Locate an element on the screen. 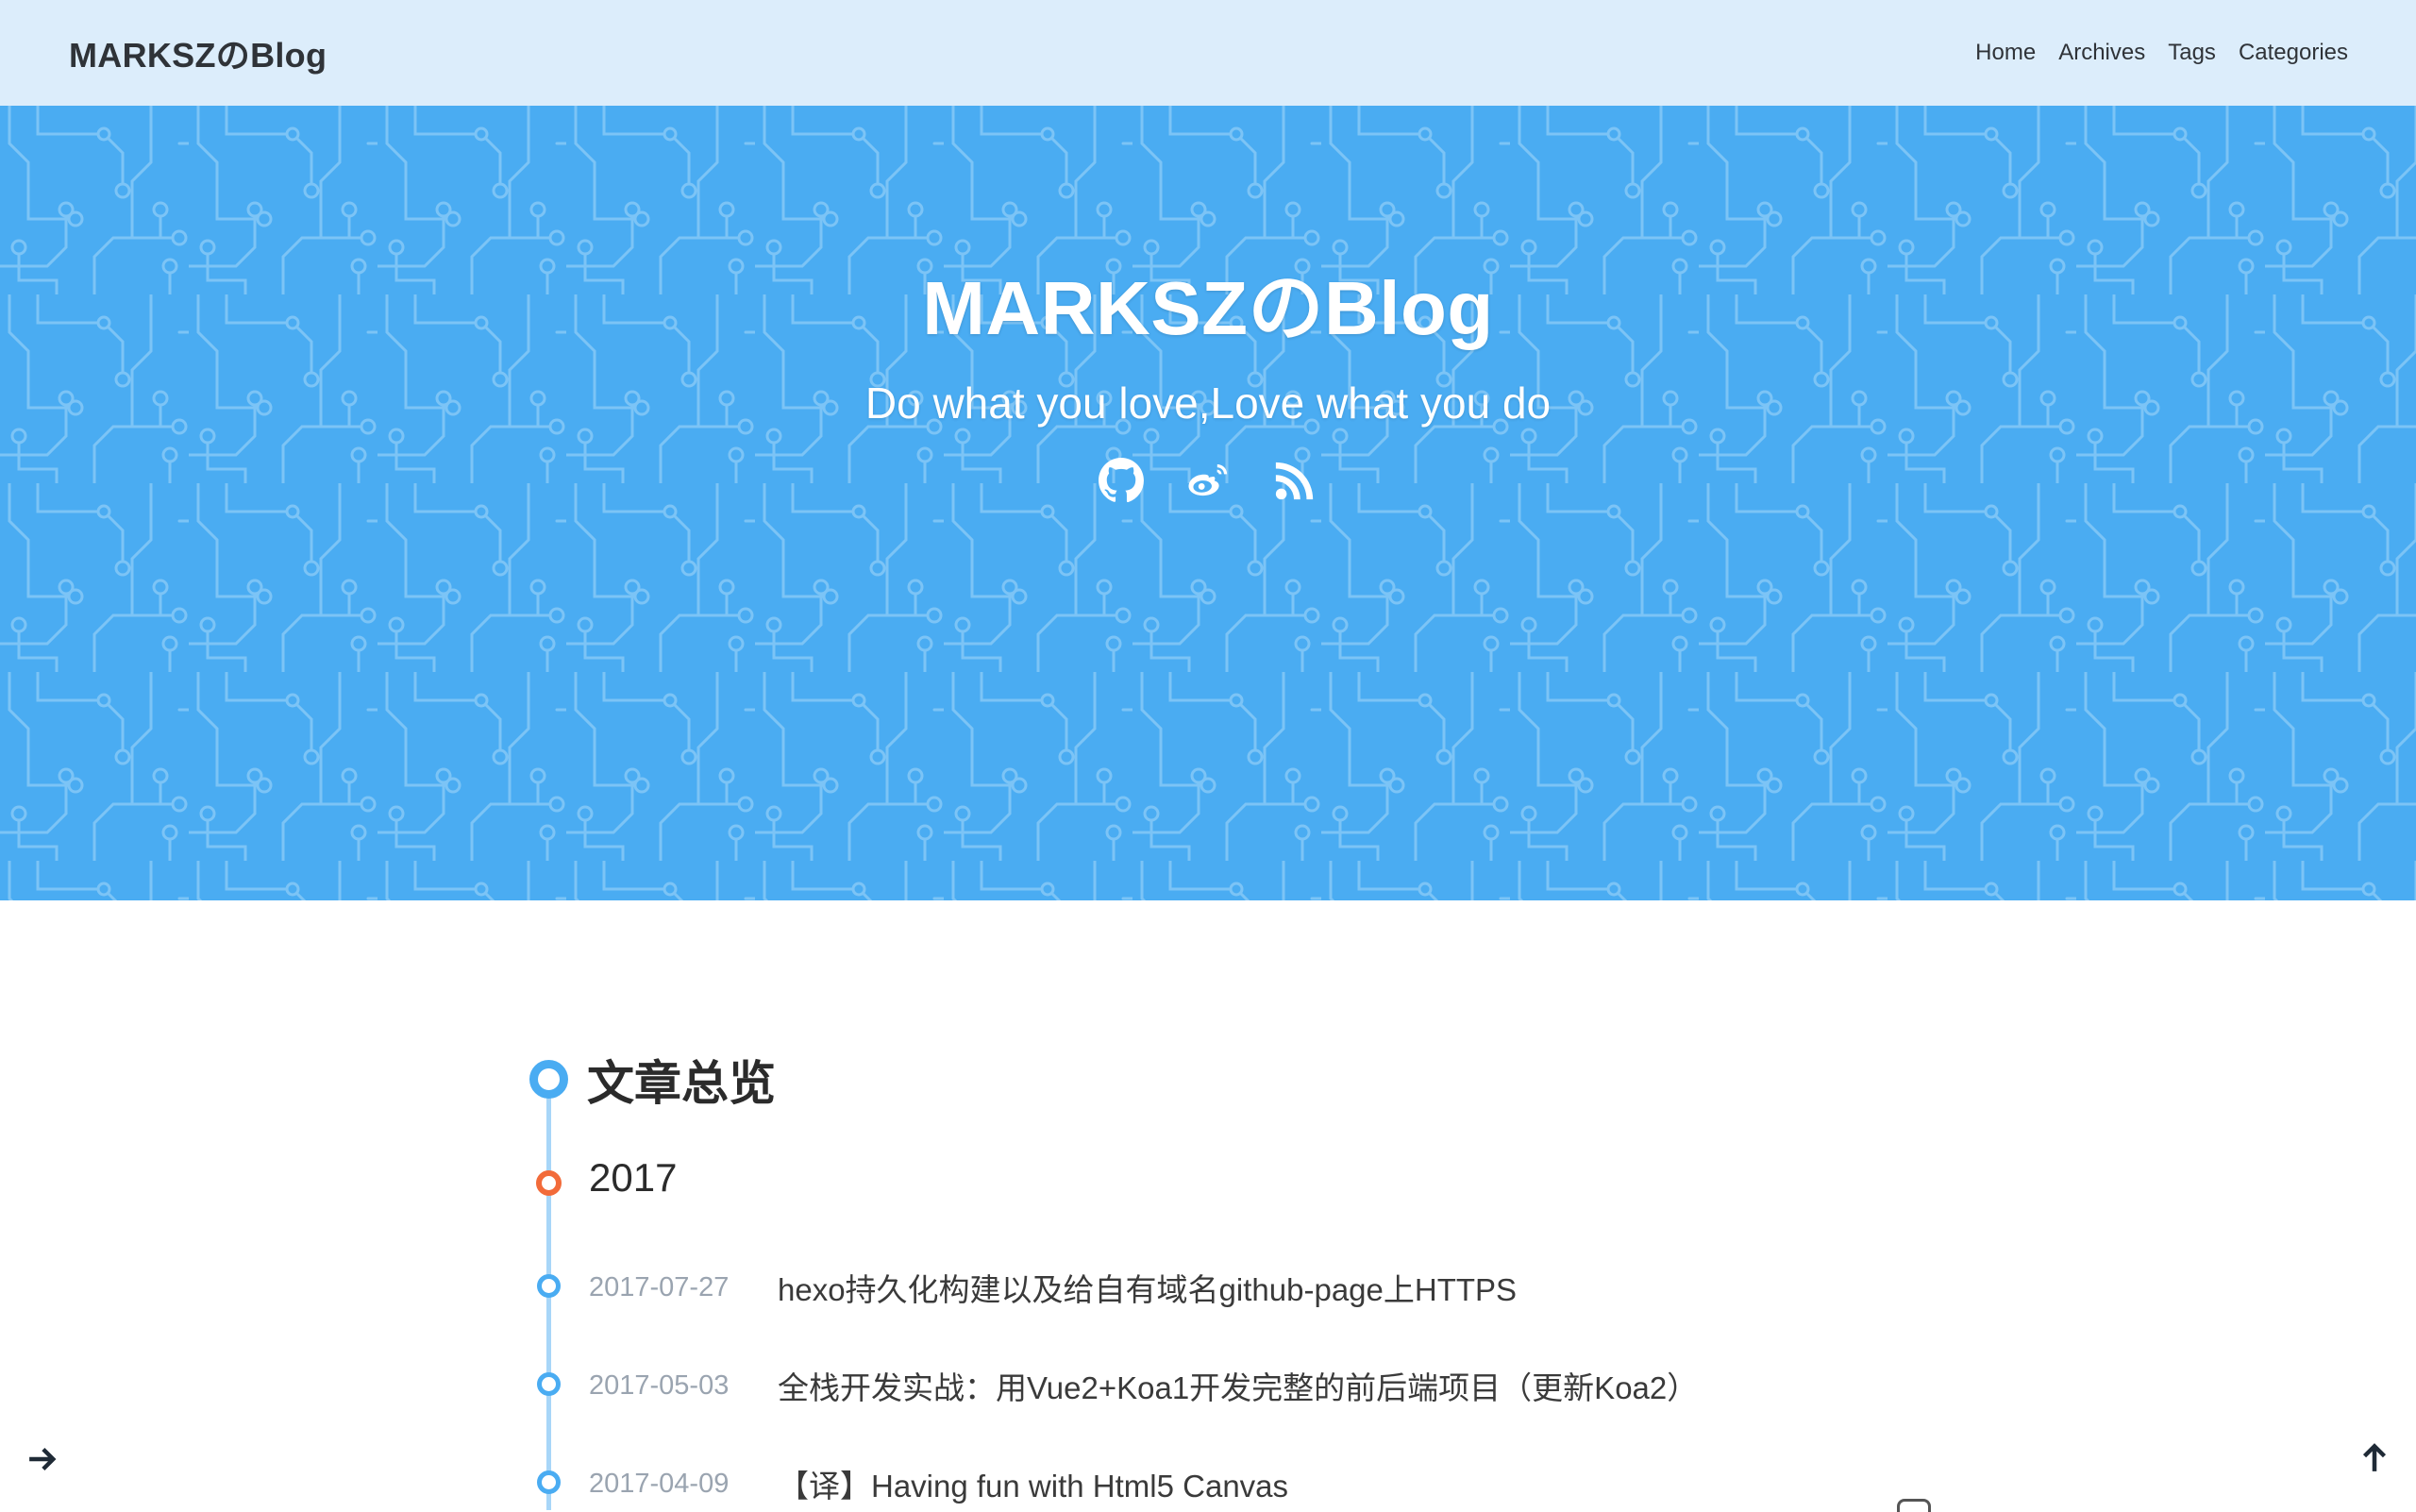  nav-link-home: Home is located at coordinates (2005, 53).